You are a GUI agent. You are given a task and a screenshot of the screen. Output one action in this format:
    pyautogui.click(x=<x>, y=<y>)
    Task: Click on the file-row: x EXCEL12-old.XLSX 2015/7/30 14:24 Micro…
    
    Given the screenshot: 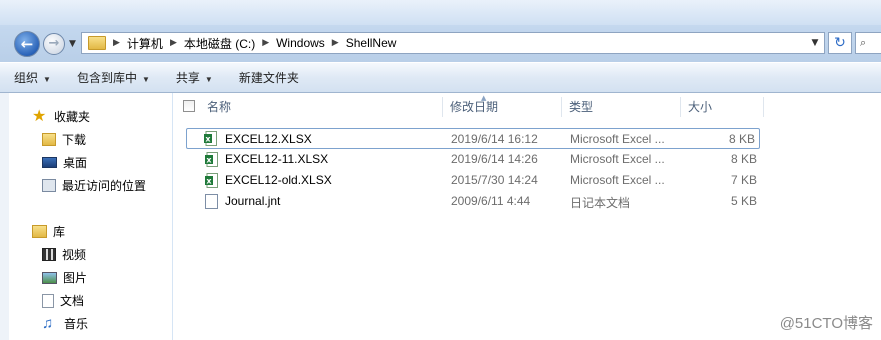 What is the action you would take?
    pyautogui.click(x=473, y=180)
    